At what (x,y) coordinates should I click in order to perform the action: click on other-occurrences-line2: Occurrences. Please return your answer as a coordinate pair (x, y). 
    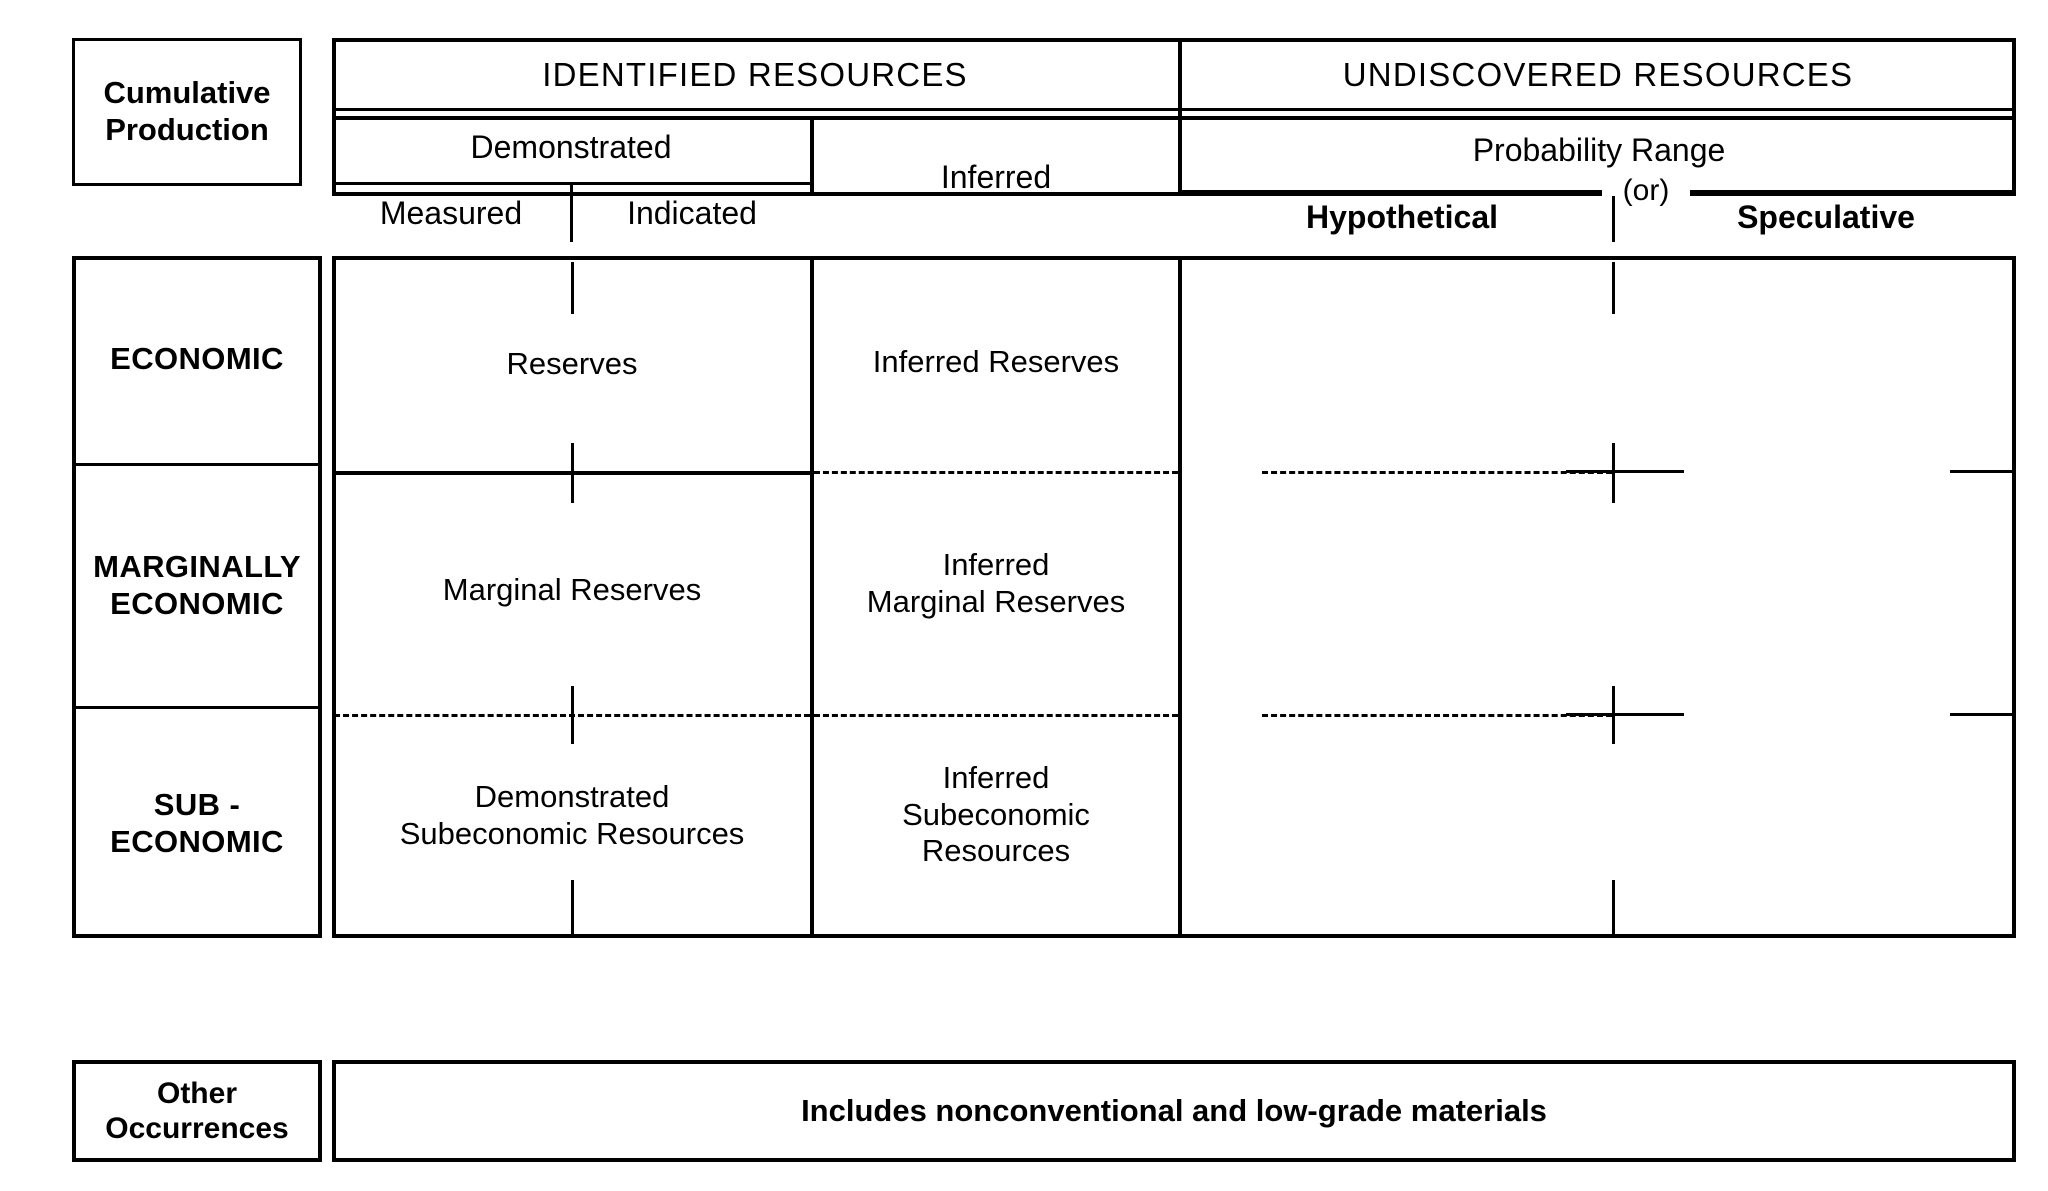
    Looking at the image, I should click on (197, 1128).